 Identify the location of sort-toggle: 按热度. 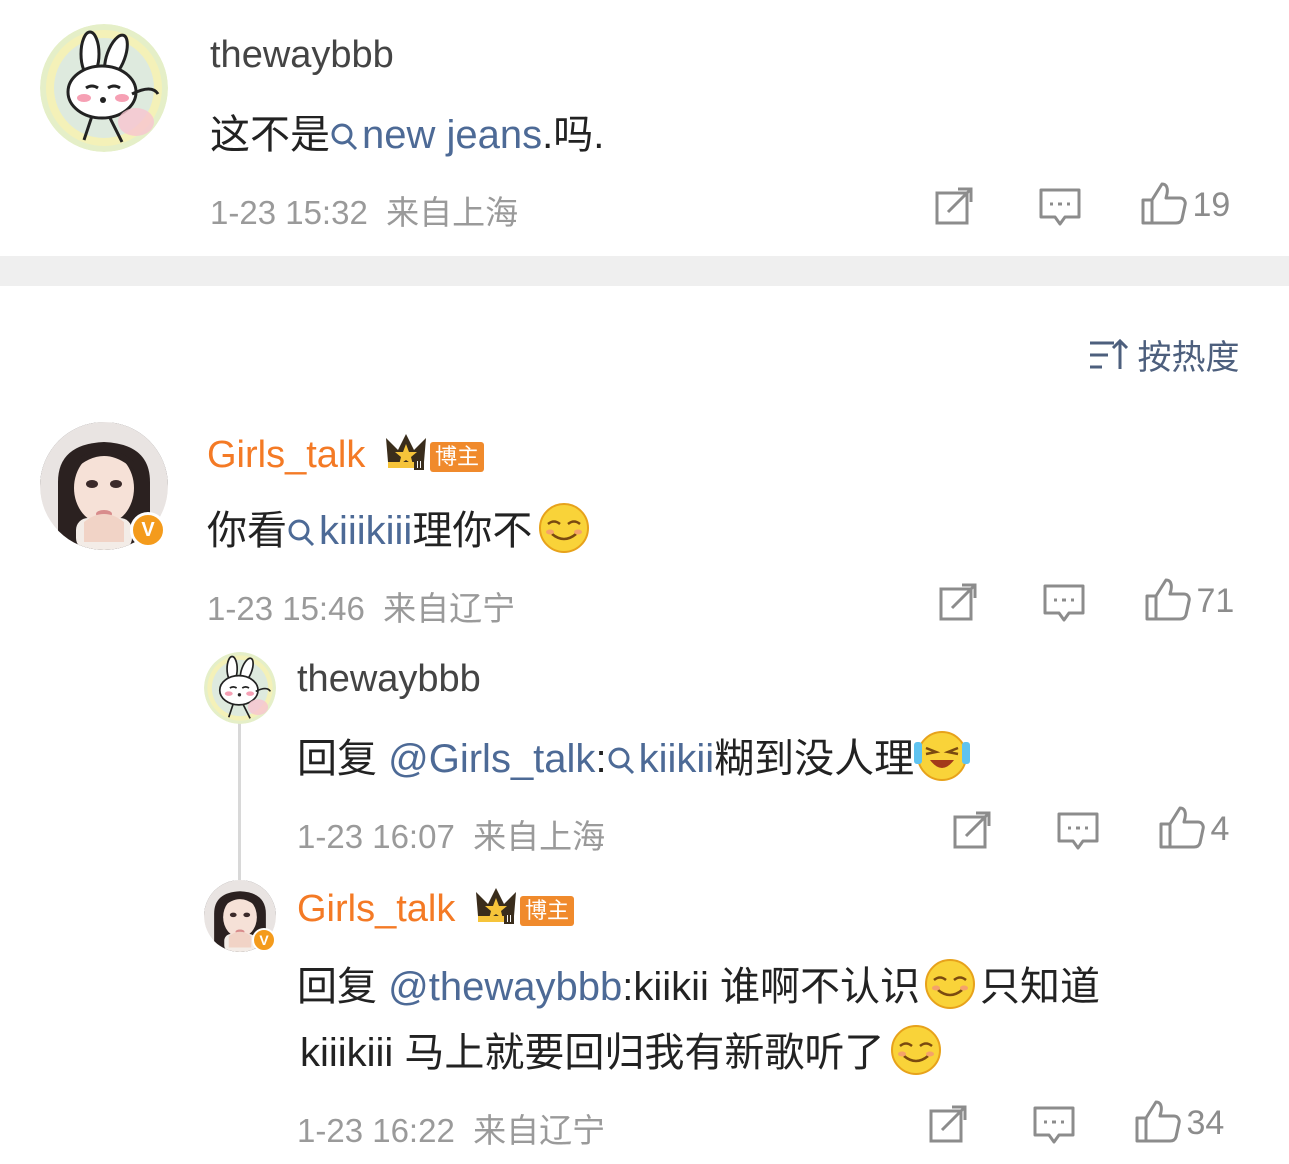
(1163, 356).